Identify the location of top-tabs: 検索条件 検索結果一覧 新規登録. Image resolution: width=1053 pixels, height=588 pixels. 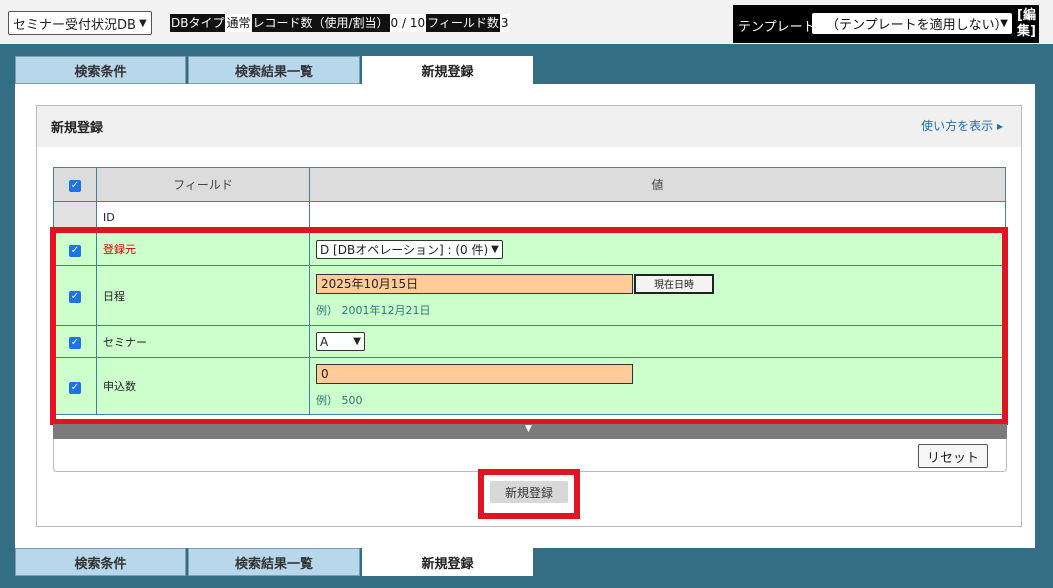
(274, 70).